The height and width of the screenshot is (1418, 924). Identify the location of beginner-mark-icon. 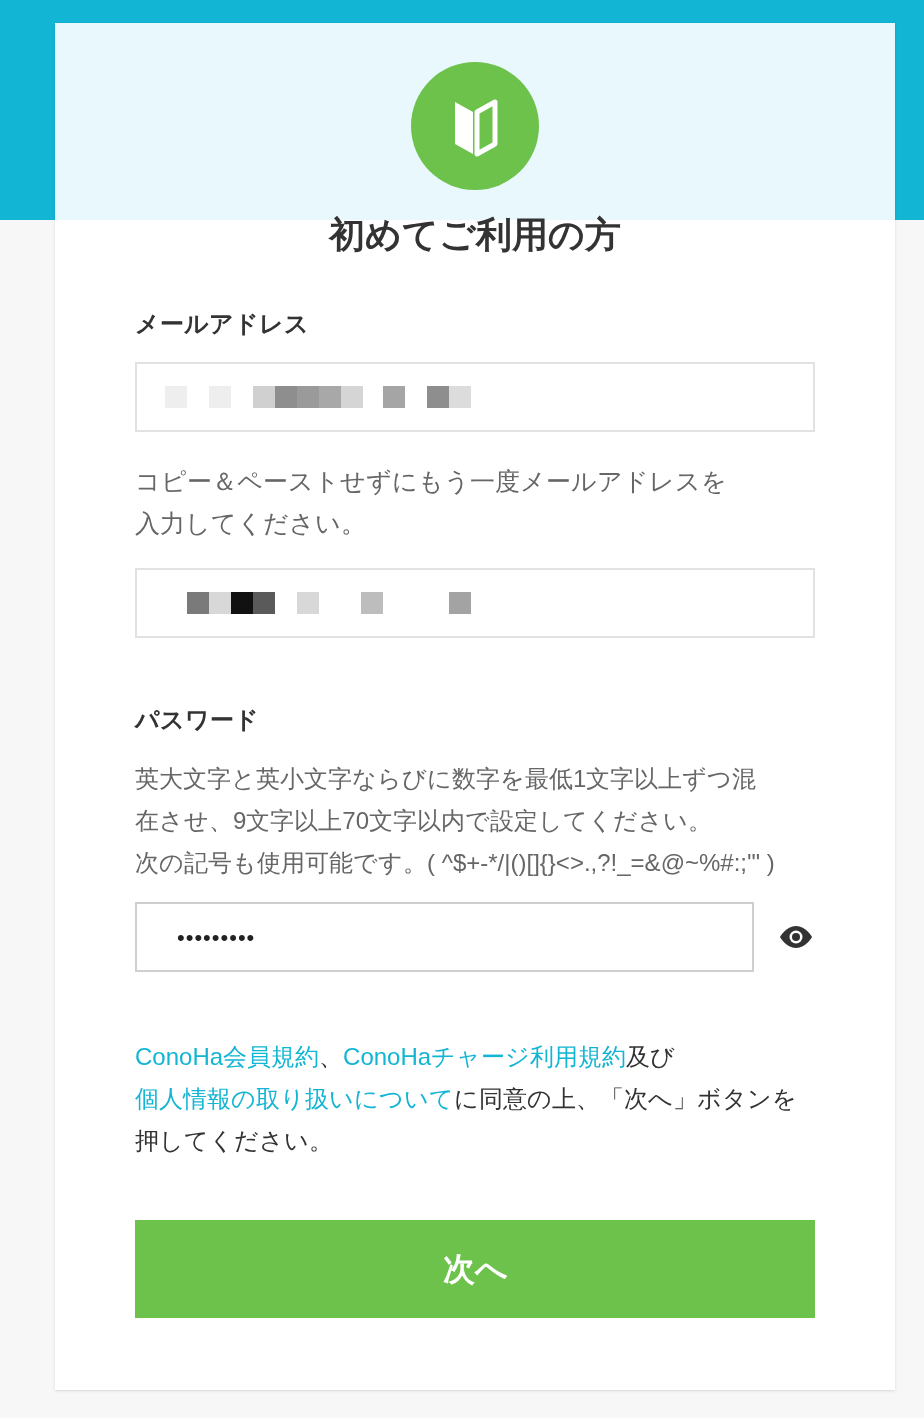
(475, 126).